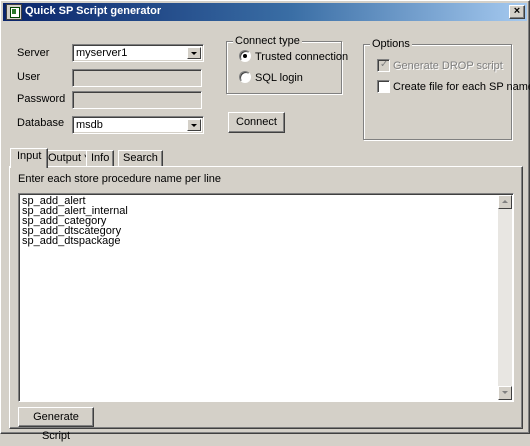  I want to click on user-label: User, so click(29, 77).